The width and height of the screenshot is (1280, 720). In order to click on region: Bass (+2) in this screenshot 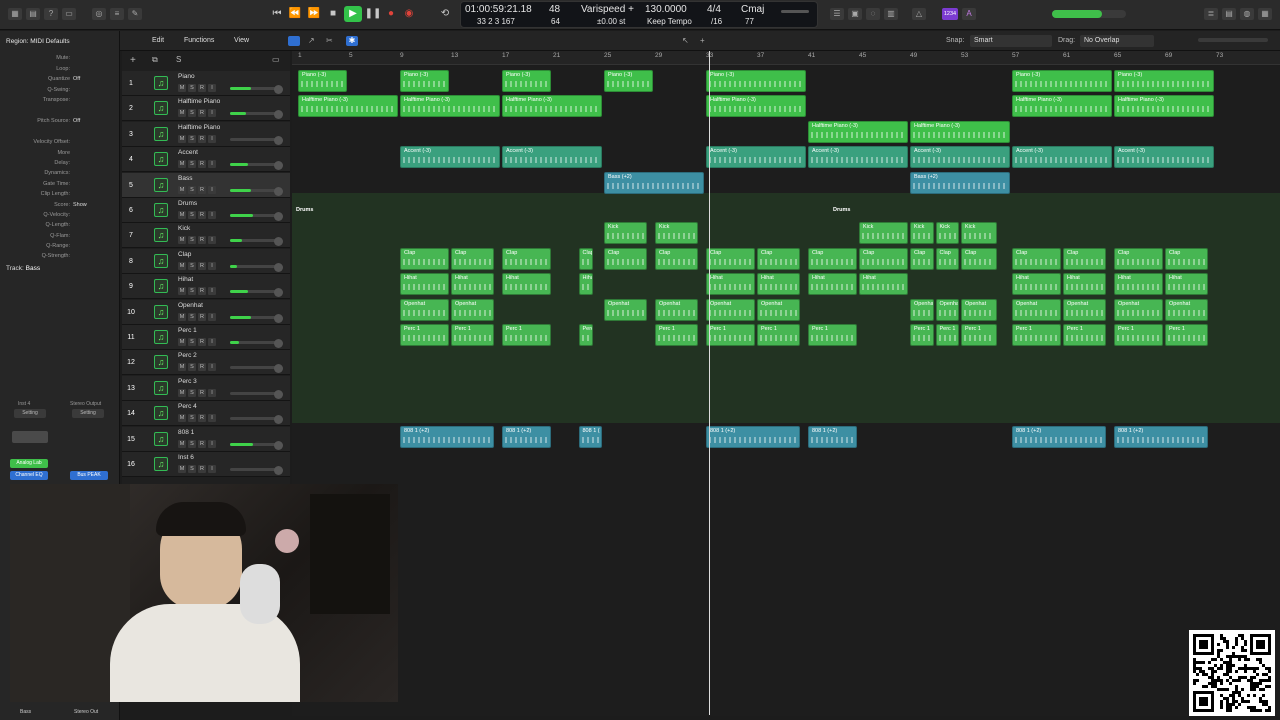, I will do `click(654, 182)`.